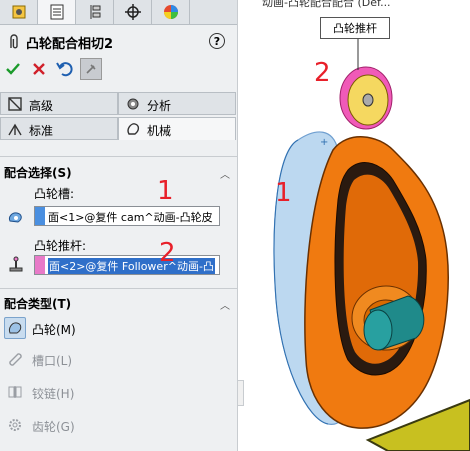 This screenshot has height=451, width=470. What do you see at coordinates (114, 329) in the screenshot?
I see `mate-type-cam: 凸轮(M)` at bounding box center [114, 329].